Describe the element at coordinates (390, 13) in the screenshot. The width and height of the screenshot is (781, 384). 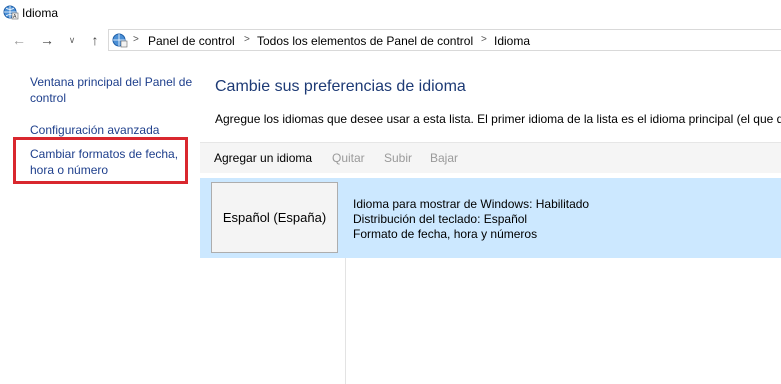
I see `title-bar: A Idioma` at that location.